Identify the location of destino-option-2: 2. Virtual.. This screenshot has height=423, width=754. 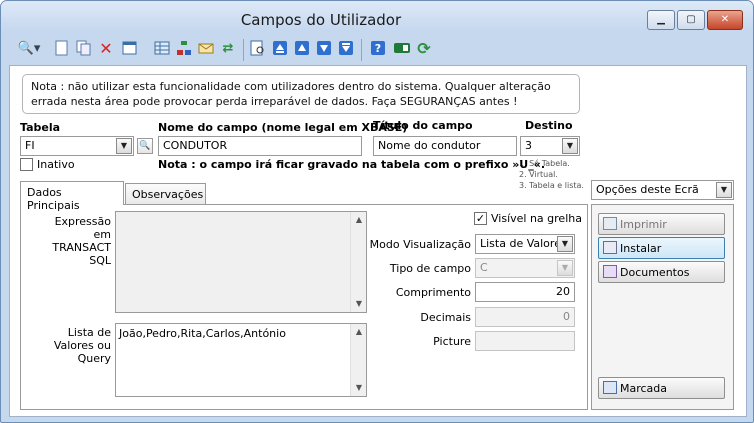
(538, 174).